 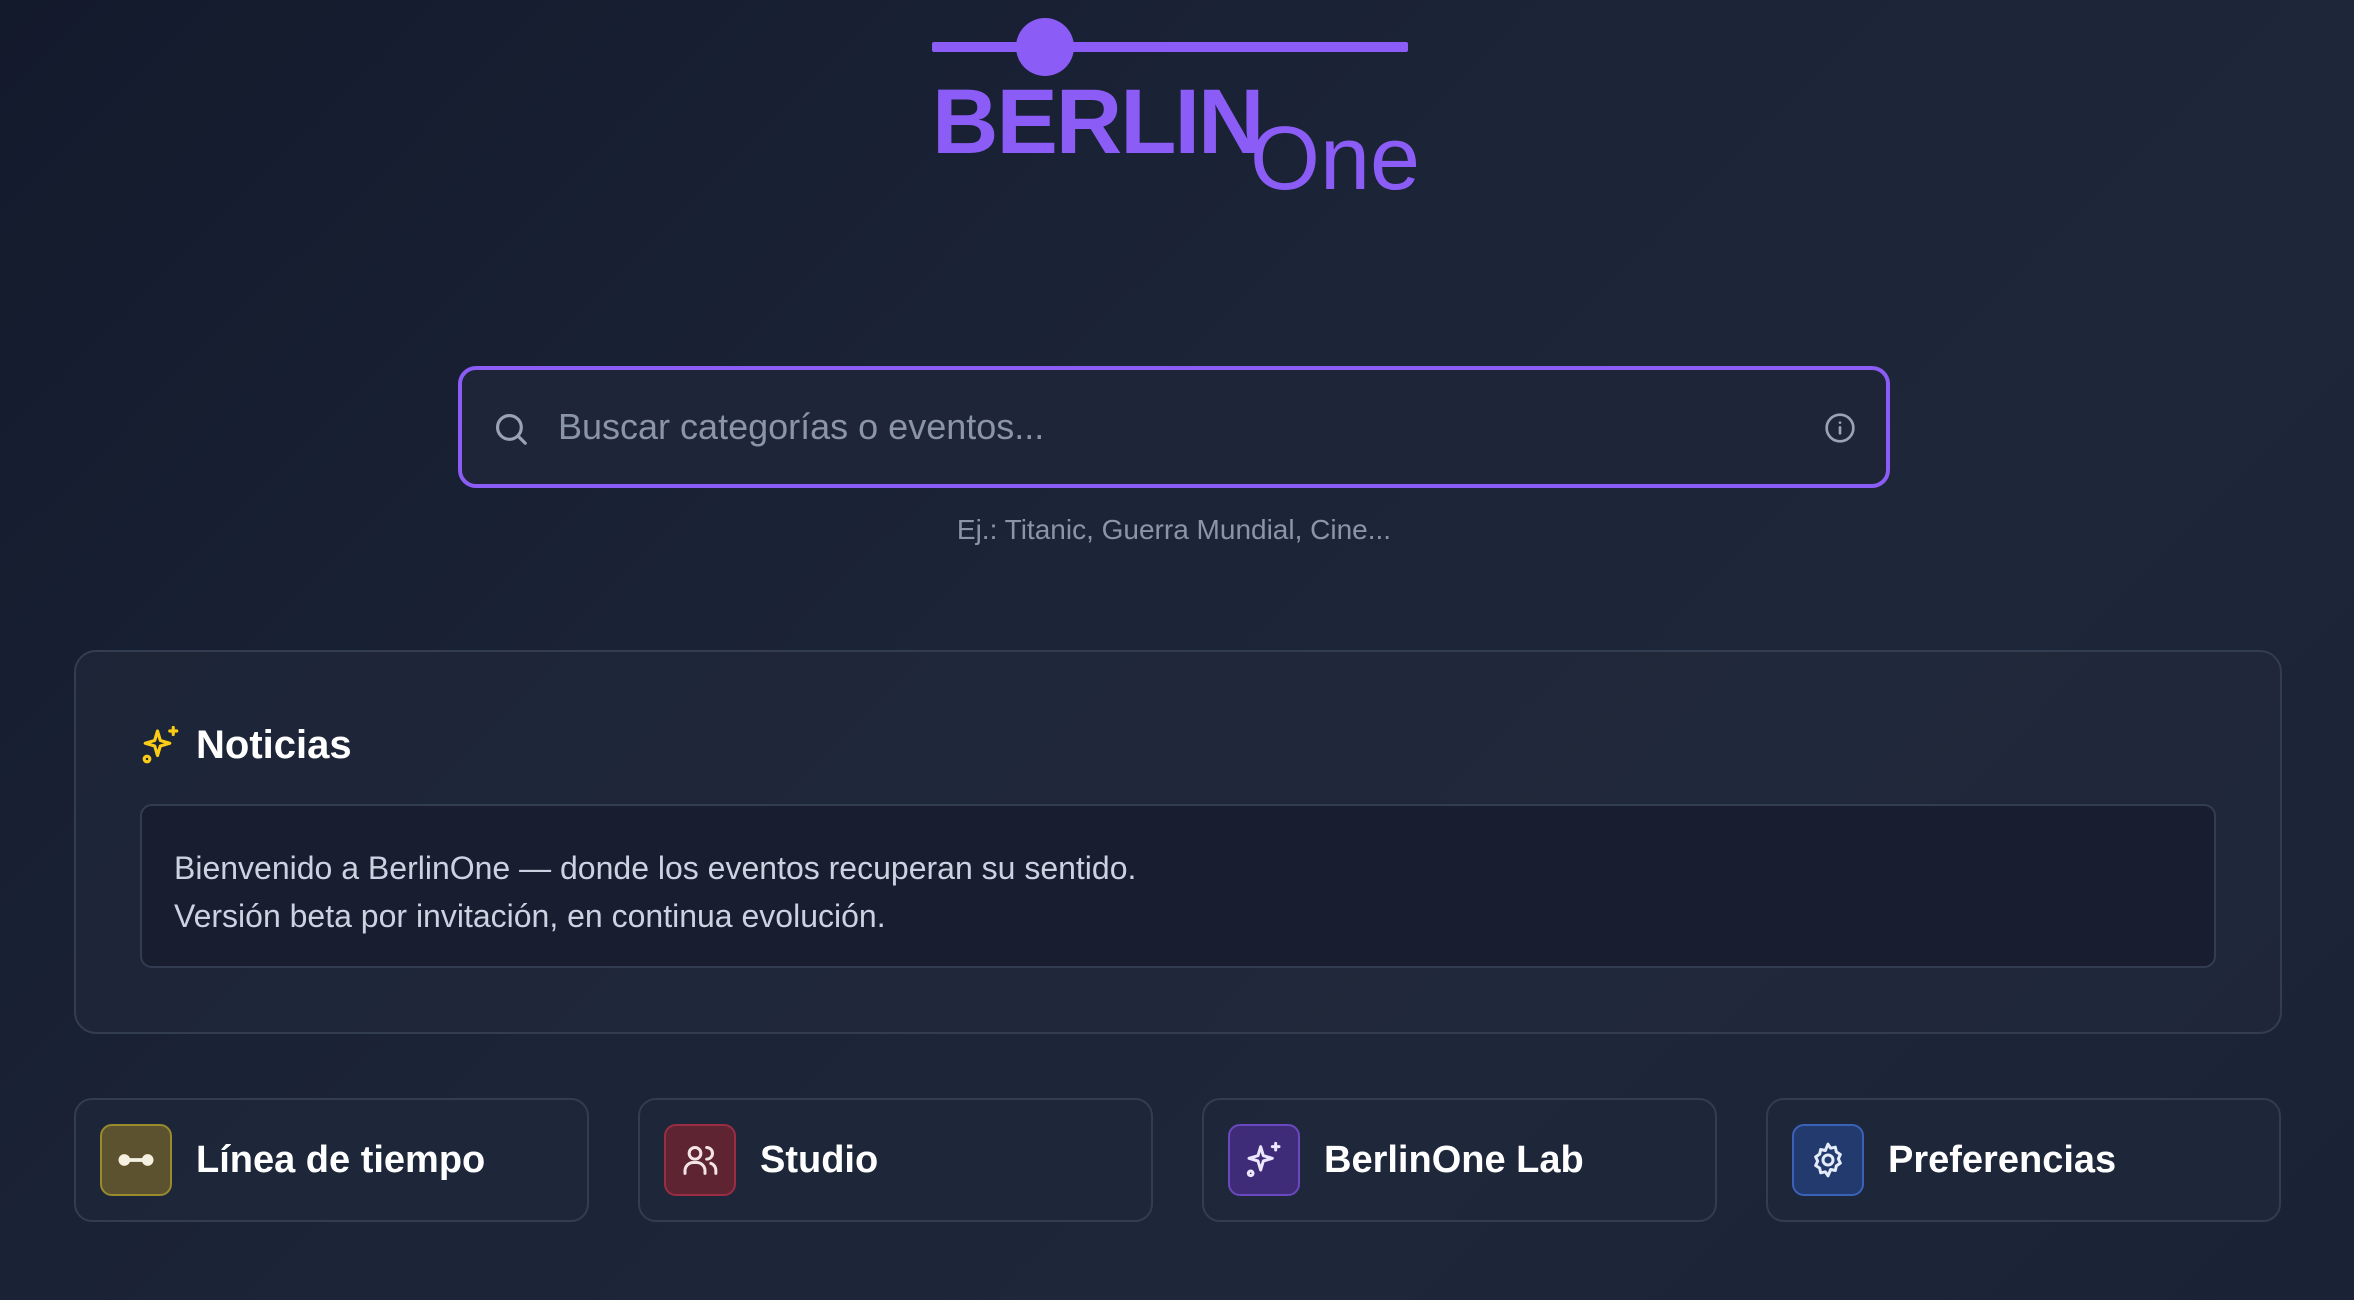 What do you see at coordinates (511, 429) in the screenshot?
I see `search-icon` at bounding box center [511, 429].